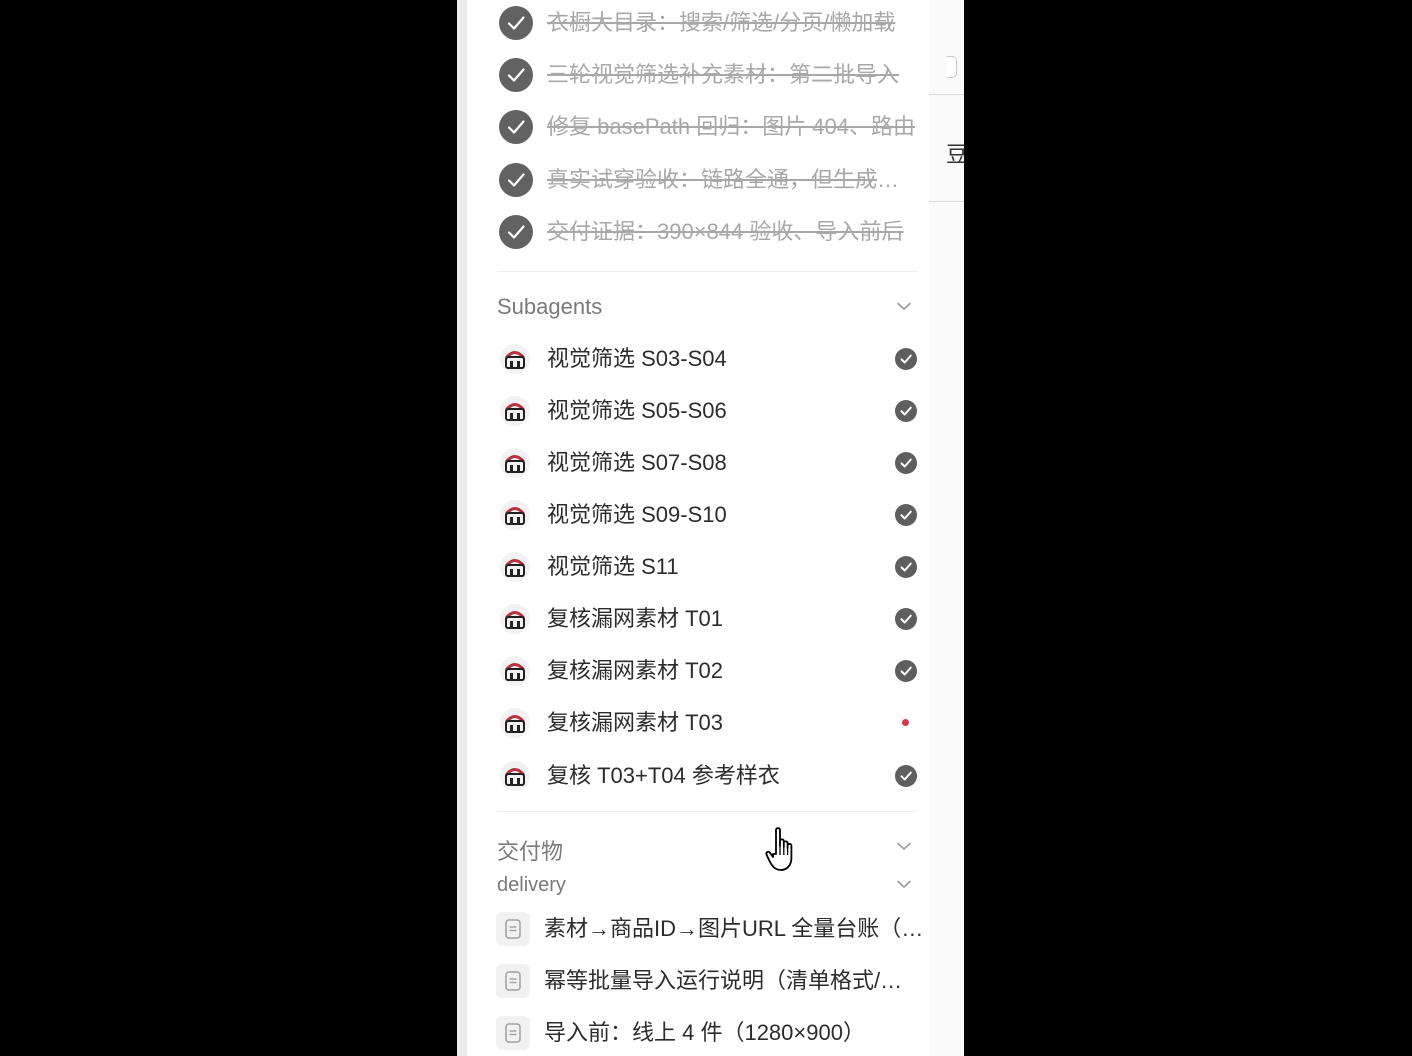  I want to click on subagent-item: 视觉筛选 S11, so click(702, 567).